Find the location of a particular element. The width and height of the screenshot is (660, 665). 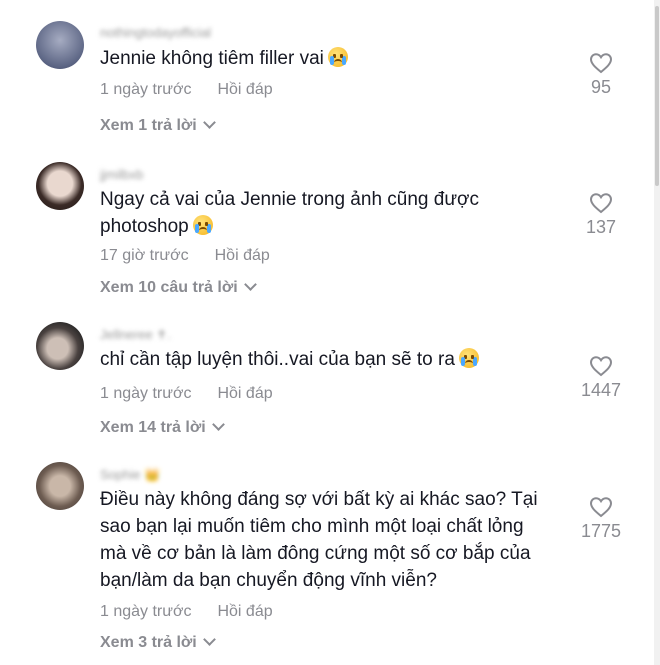

username: nothingtodayofficial is located at coordinates (155, 33).